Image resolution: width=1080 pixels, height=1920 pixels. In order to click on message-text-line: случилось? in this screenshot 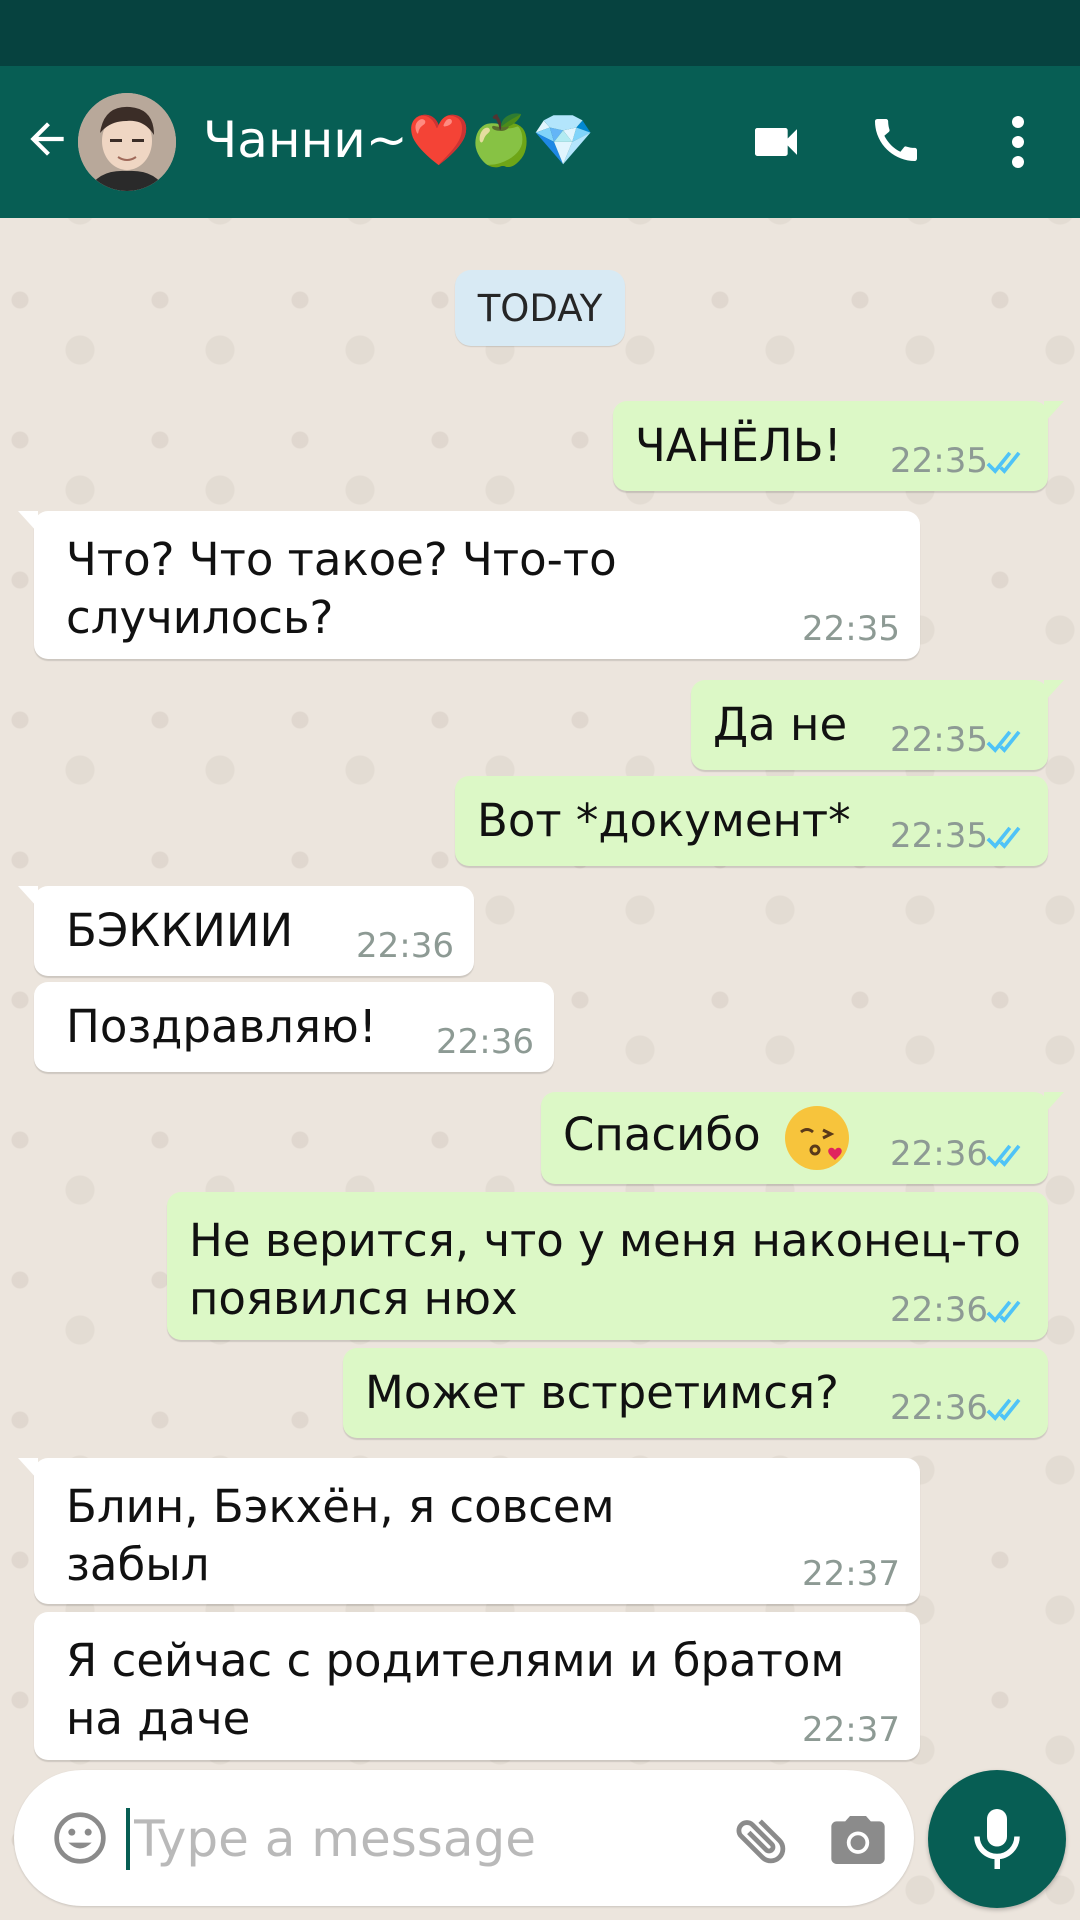, I will do `click(200, 617)`.